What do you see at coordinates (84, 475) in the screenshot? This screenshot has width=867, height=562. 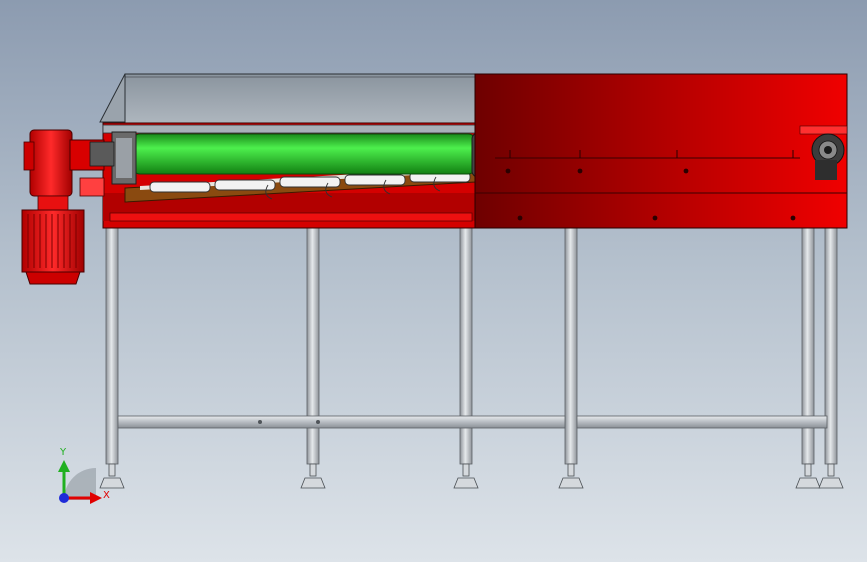 I see `axis-triad: Y X` at bounding box center [84, 475].